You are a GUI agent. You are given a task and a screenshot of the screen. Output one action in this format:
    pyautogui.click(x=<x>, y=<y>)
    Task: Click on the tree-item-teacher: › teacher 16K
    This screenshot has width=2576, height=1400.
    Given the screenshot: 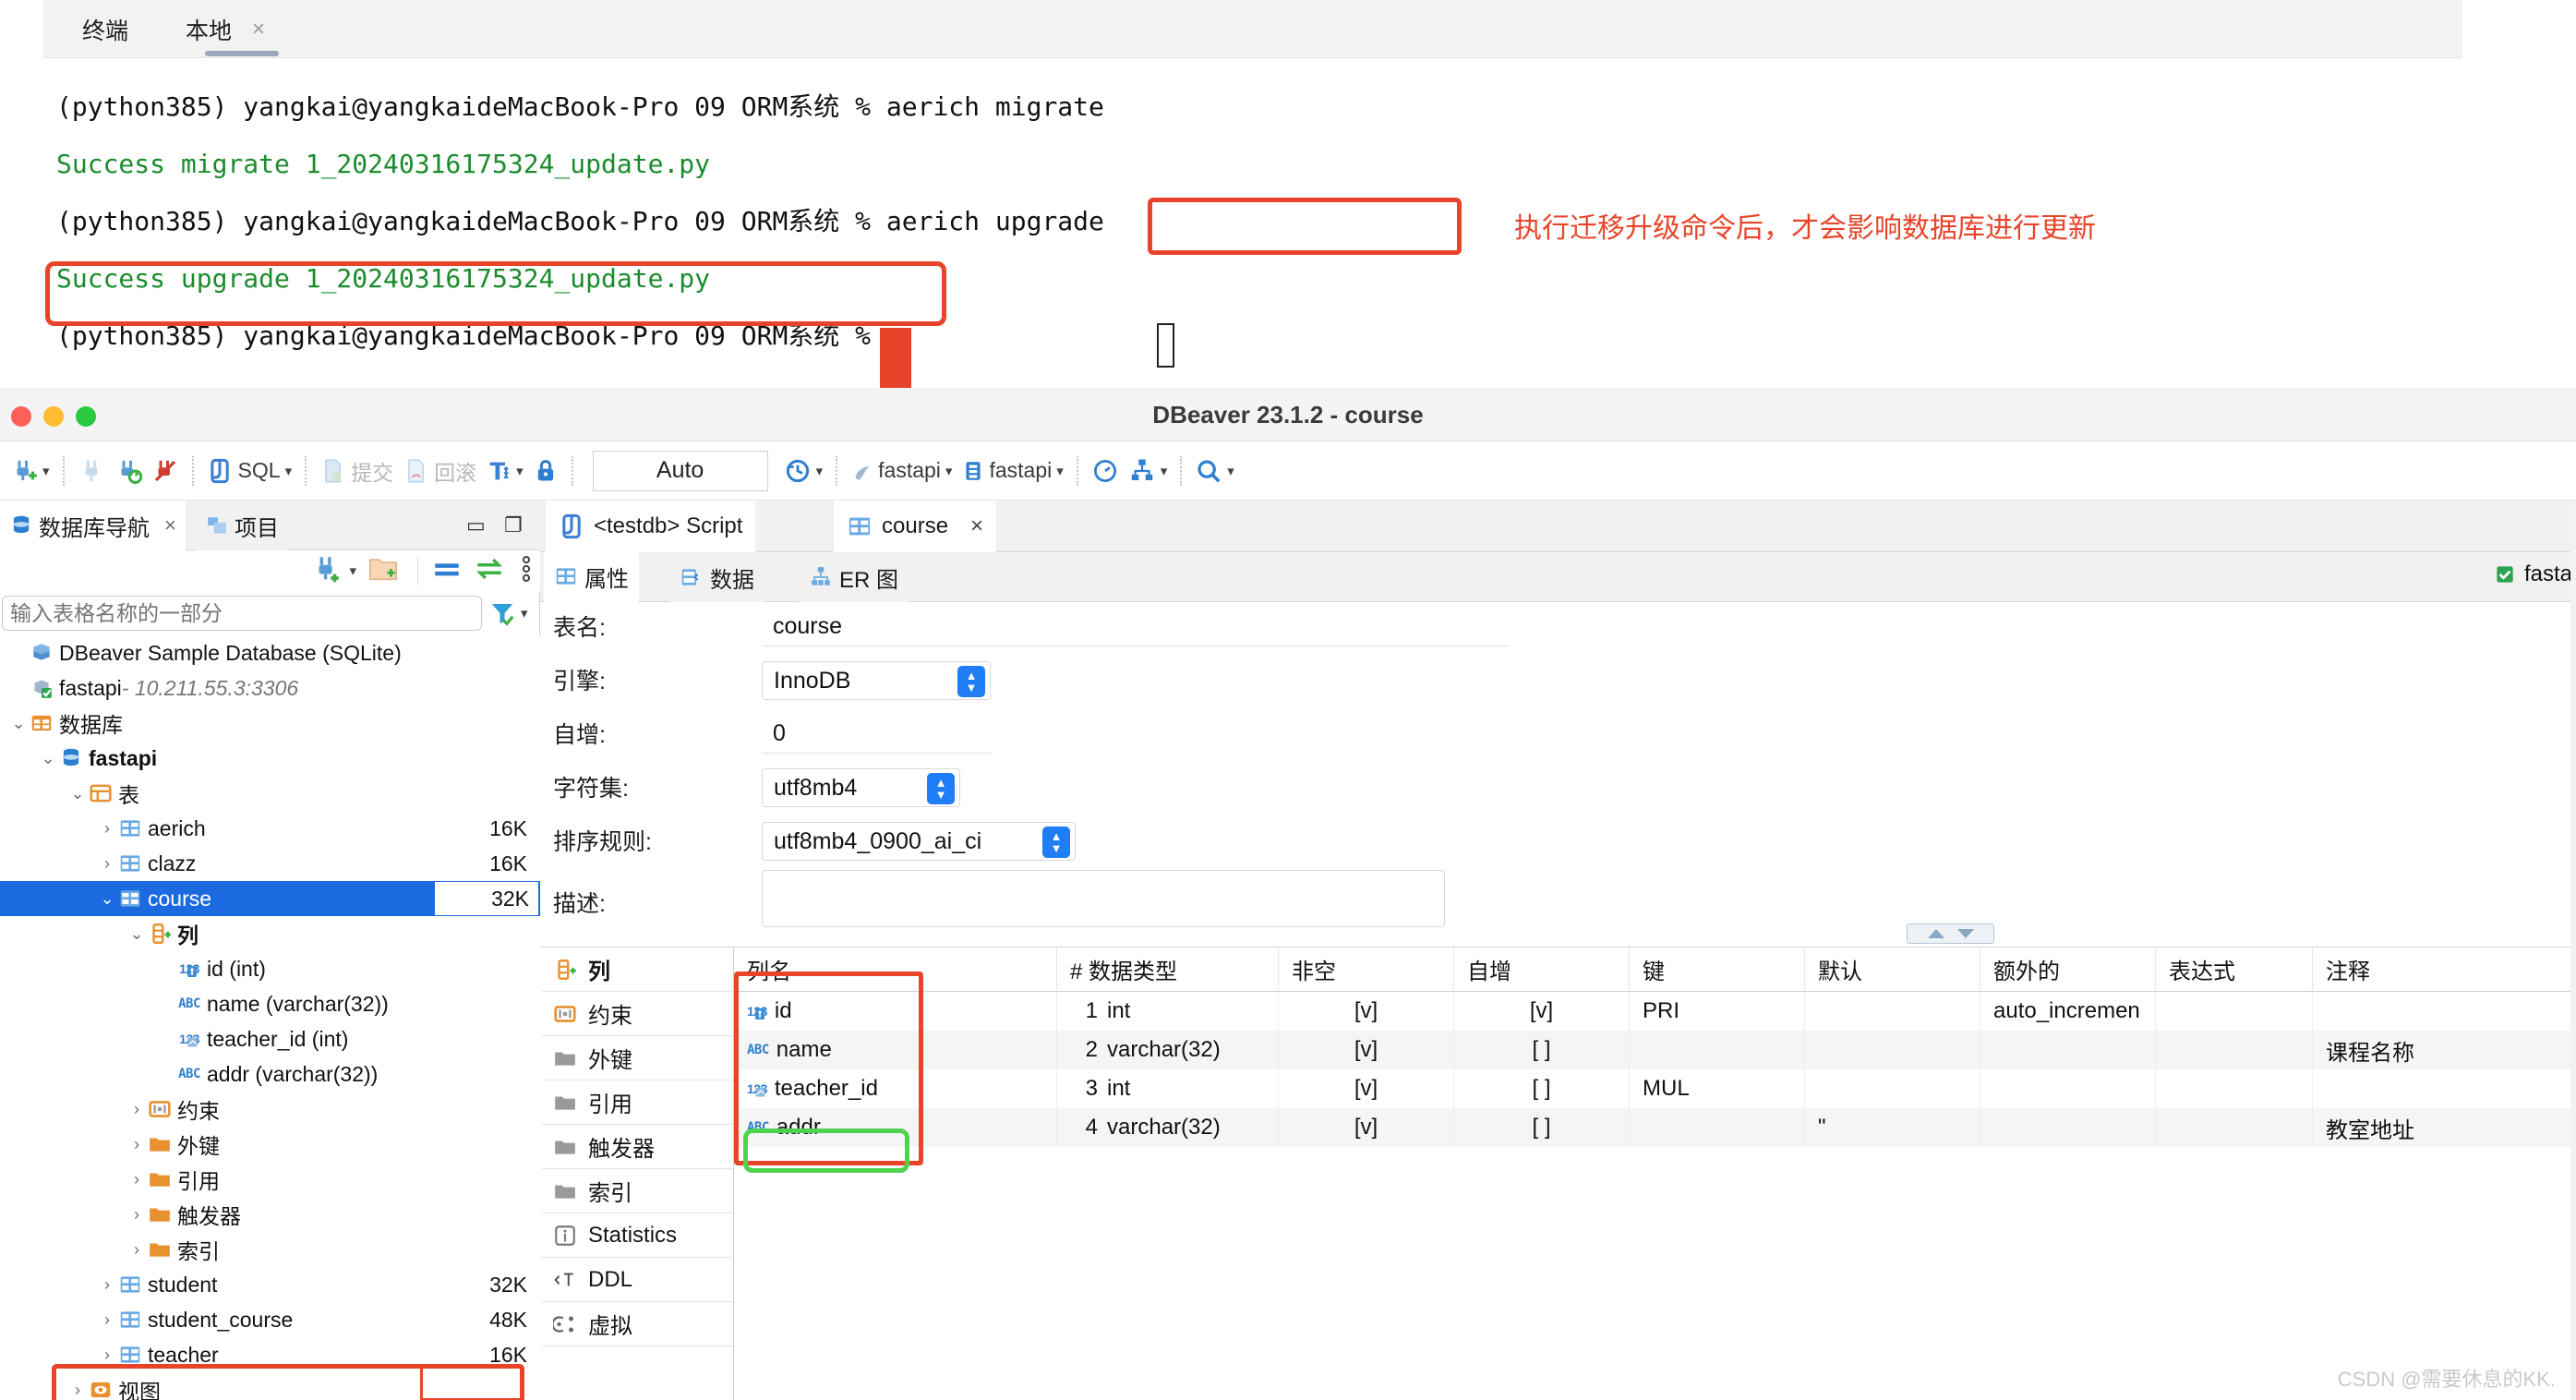 What is the action you would take?
    pyautogui.click(x=270, y=1355)
    